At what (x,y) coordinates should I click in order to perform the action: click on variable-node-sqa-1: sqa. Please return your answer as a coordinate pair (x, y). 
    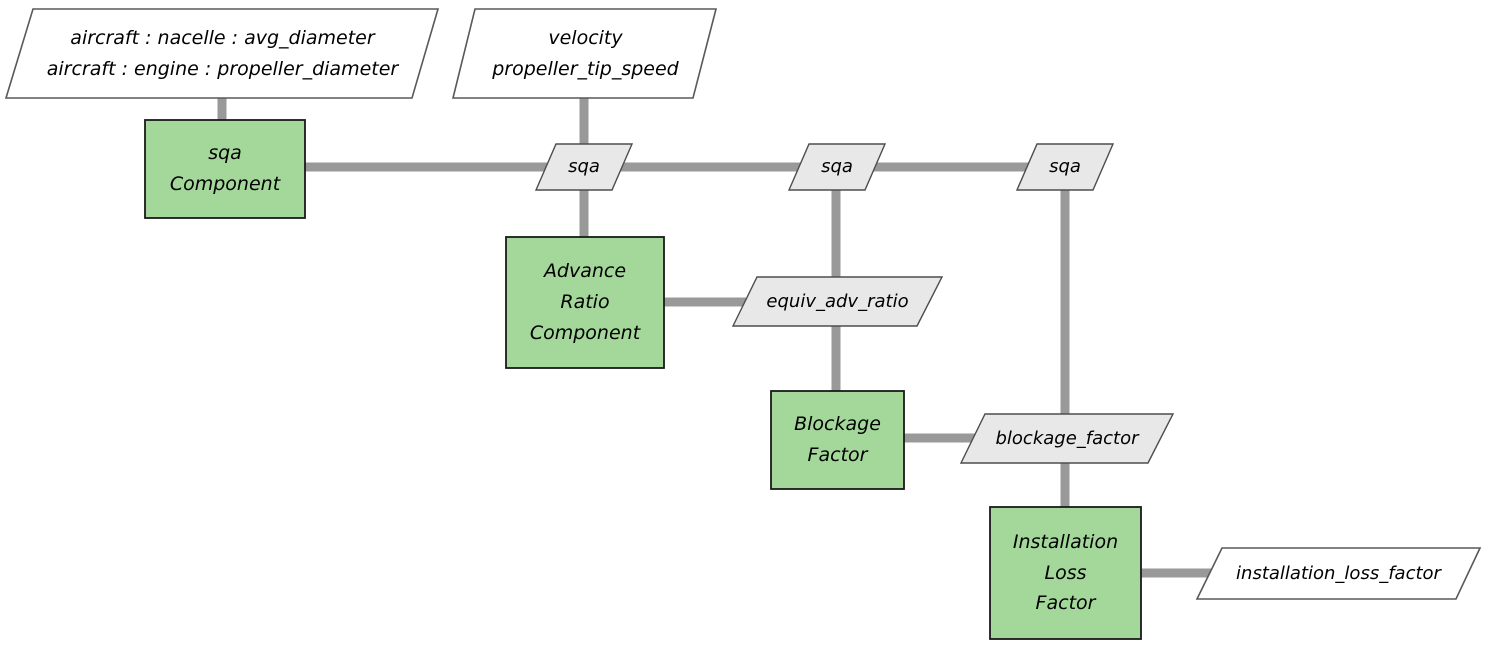
    Looking at the image, I should click on (584, 167).